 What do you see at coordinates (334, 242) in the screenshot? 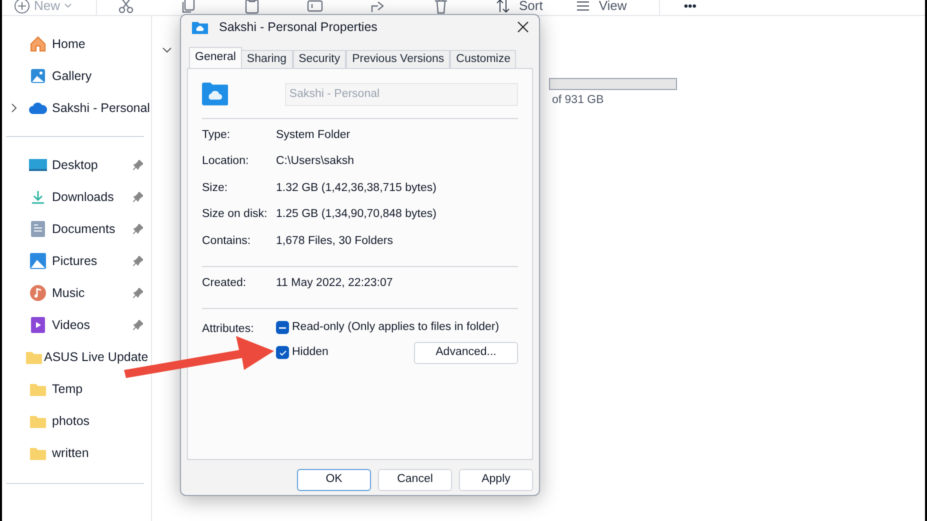
I see `property-value: 1,678 Files, 30 Folders` at bounding box center [334, 242].